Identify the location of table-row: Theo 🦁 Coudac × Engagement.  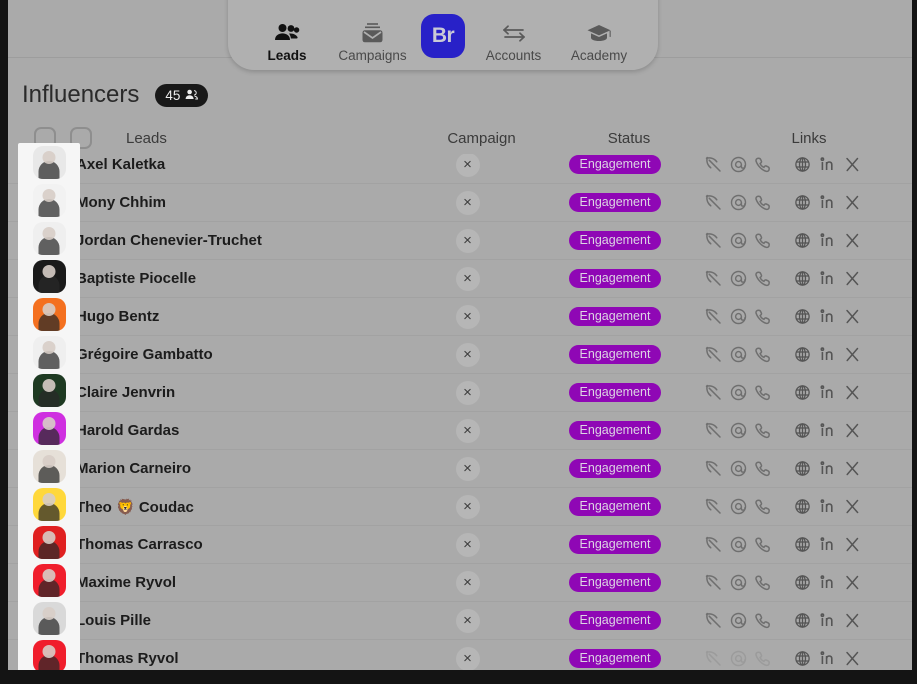
(460, 507).